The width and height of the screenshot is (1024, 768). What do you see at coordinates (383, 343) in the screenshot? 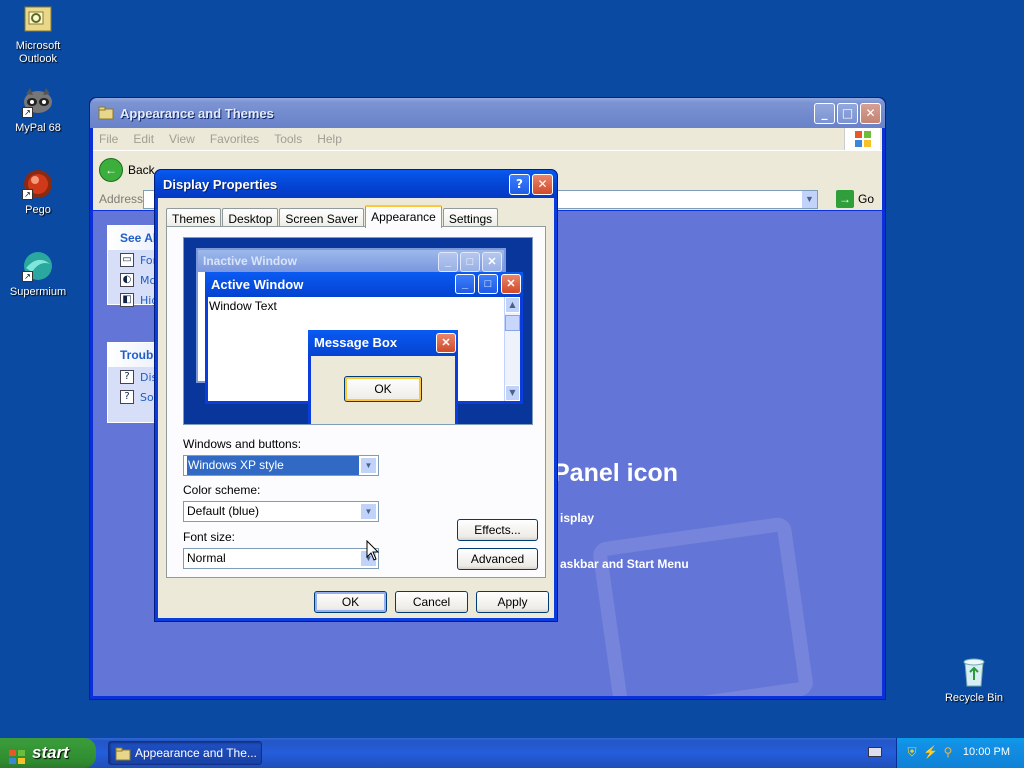
I see `preview-message-title: Message Box ✕` at bounding box center [383, 343].